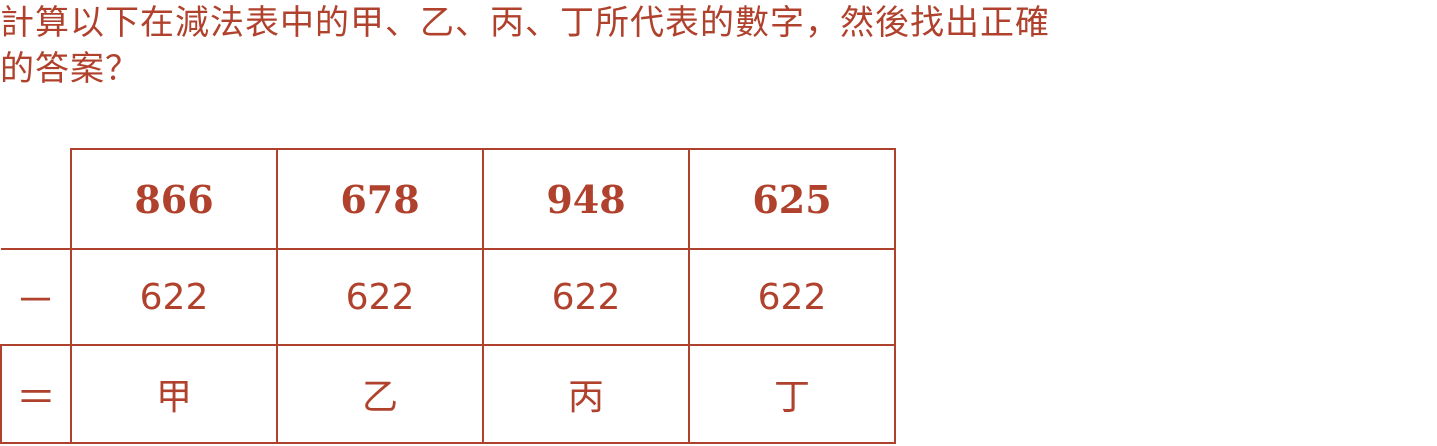  What do you see at coordinates (586, 199) in the screenshot?
I see `minuend-cell-3: 948` at bounding box center [586, 199].